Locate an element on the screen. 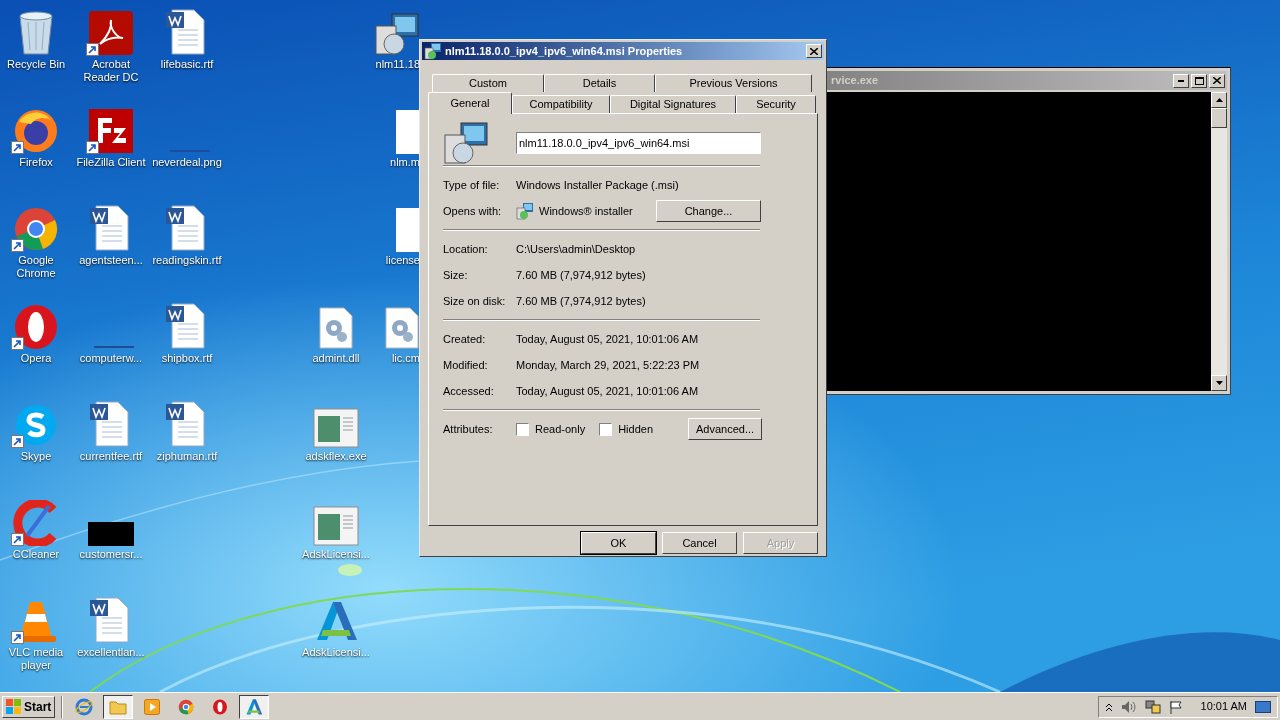 This screenshot has width=1280, height=720. property-label: Accessed: is located at coordinates (469, 391).